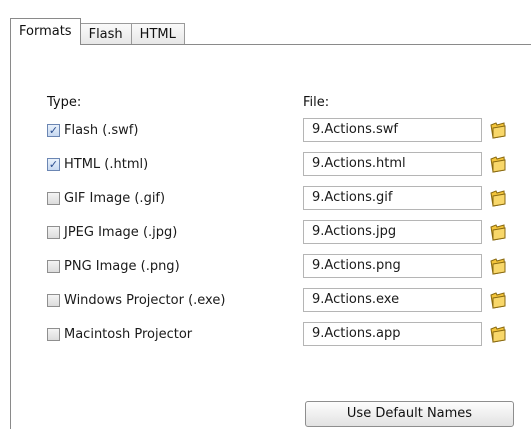 The image size is (531, 429). I want to click on file-field-mac: 9.Actions.app, so click(392, 334).